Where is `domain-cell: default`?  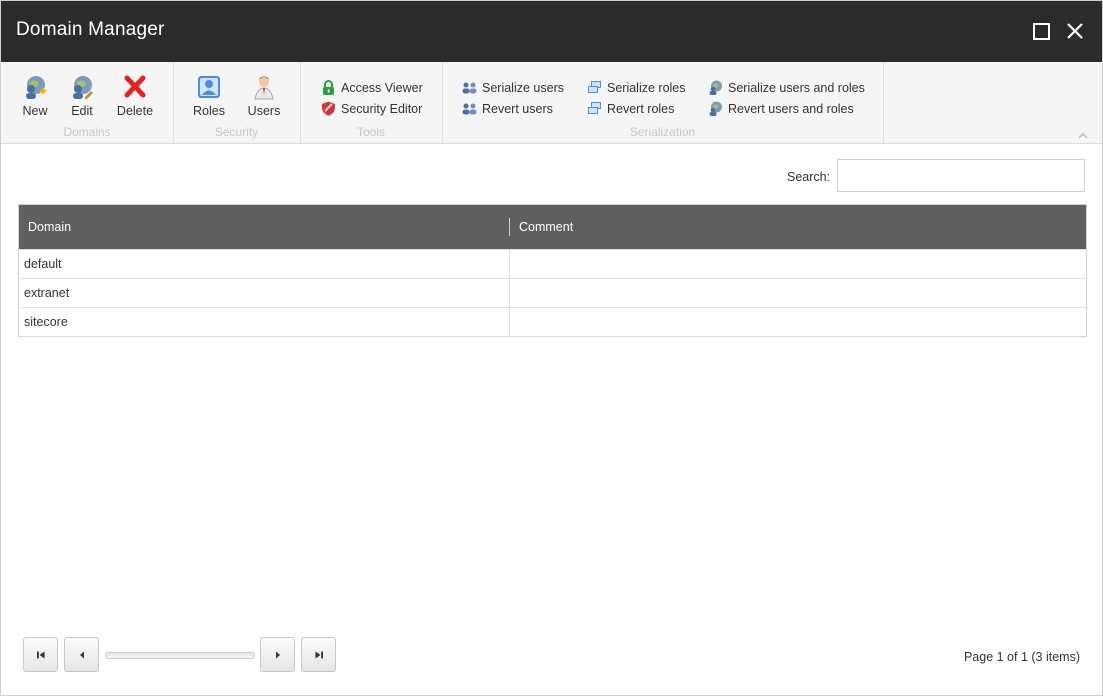
domain-cell: default is located at coordinates (264, 264).